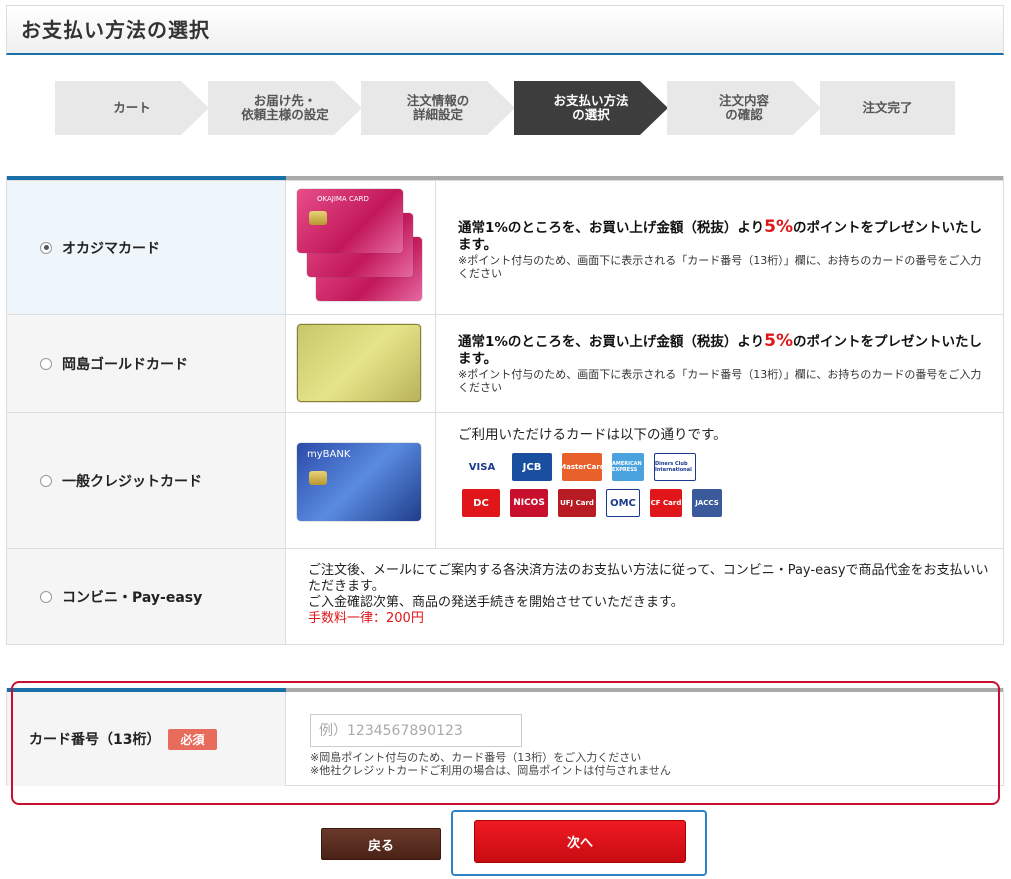 Image resolution: width=1011 pixels, height=879 pixels. I want to click on radio-credit, so click(46, 480).